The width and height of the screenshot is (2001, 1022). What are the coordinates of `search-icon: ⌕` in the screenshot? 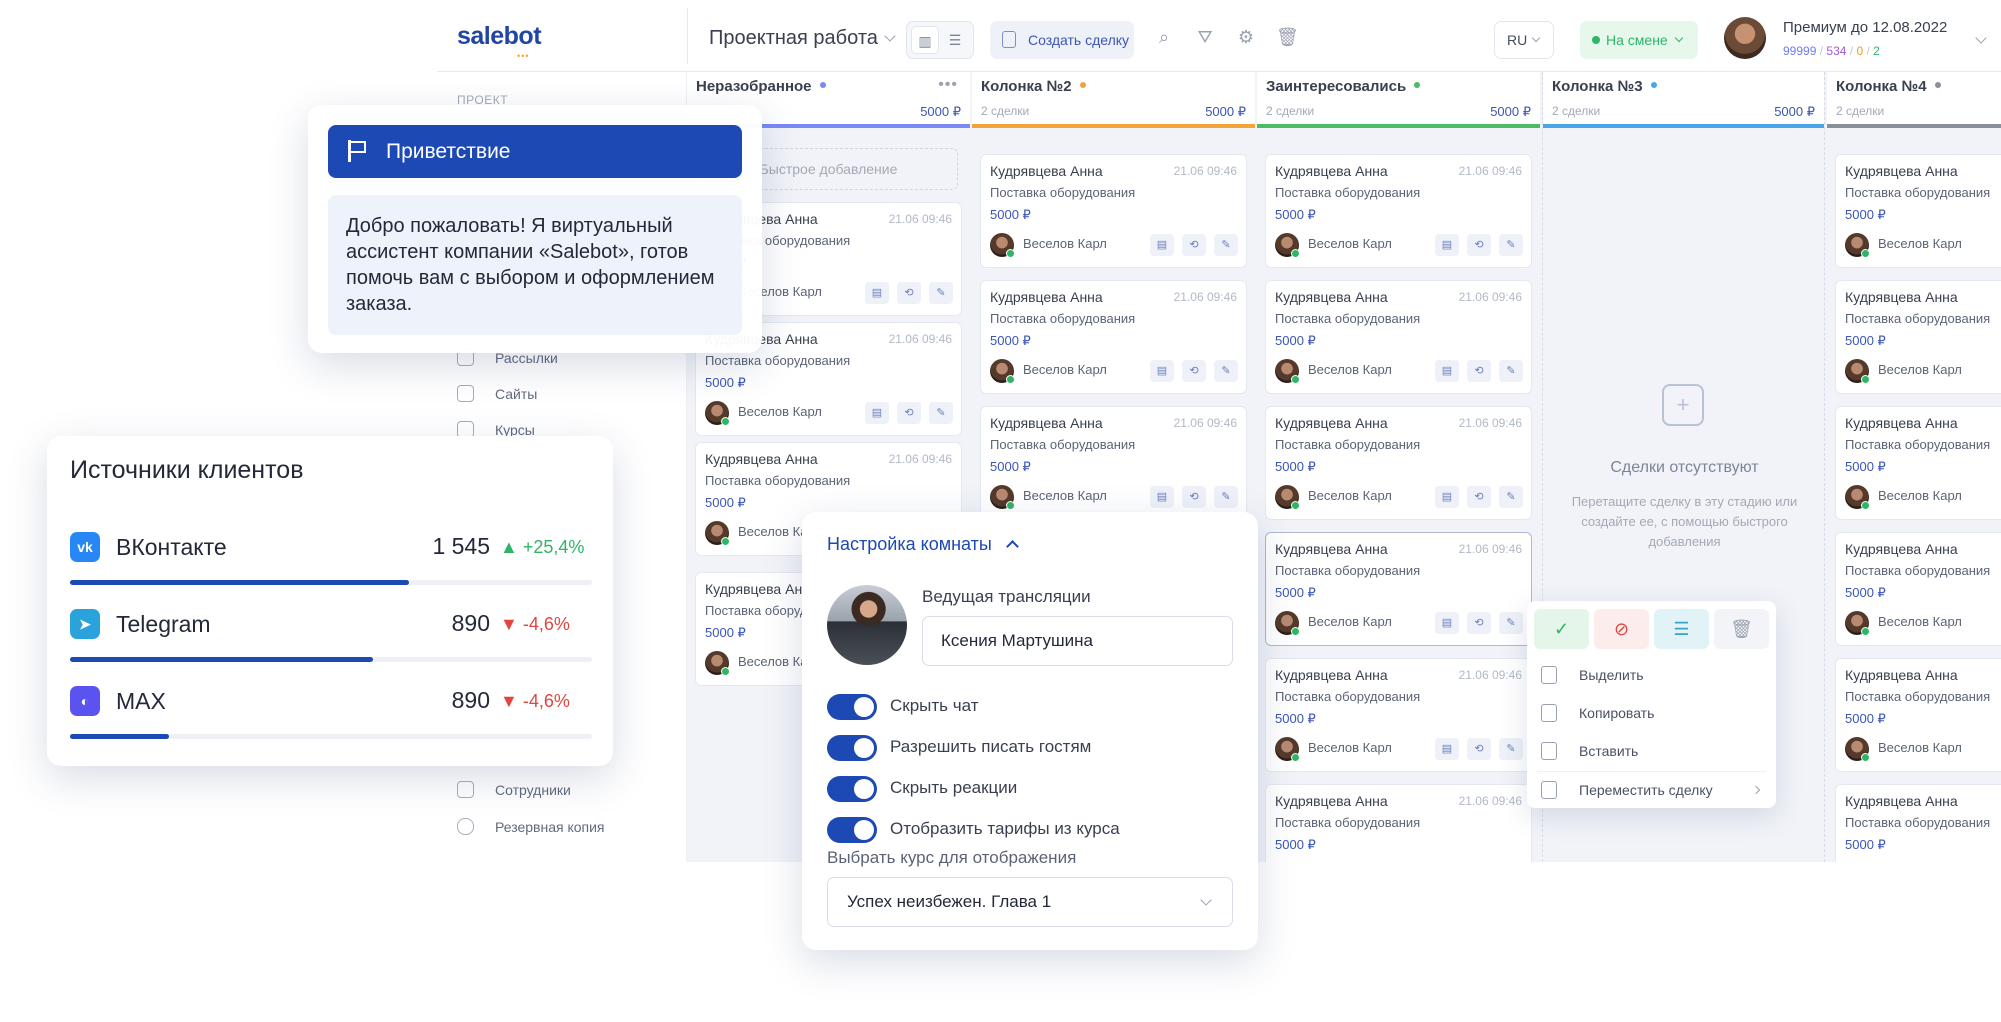 It's located at (1164, 37).